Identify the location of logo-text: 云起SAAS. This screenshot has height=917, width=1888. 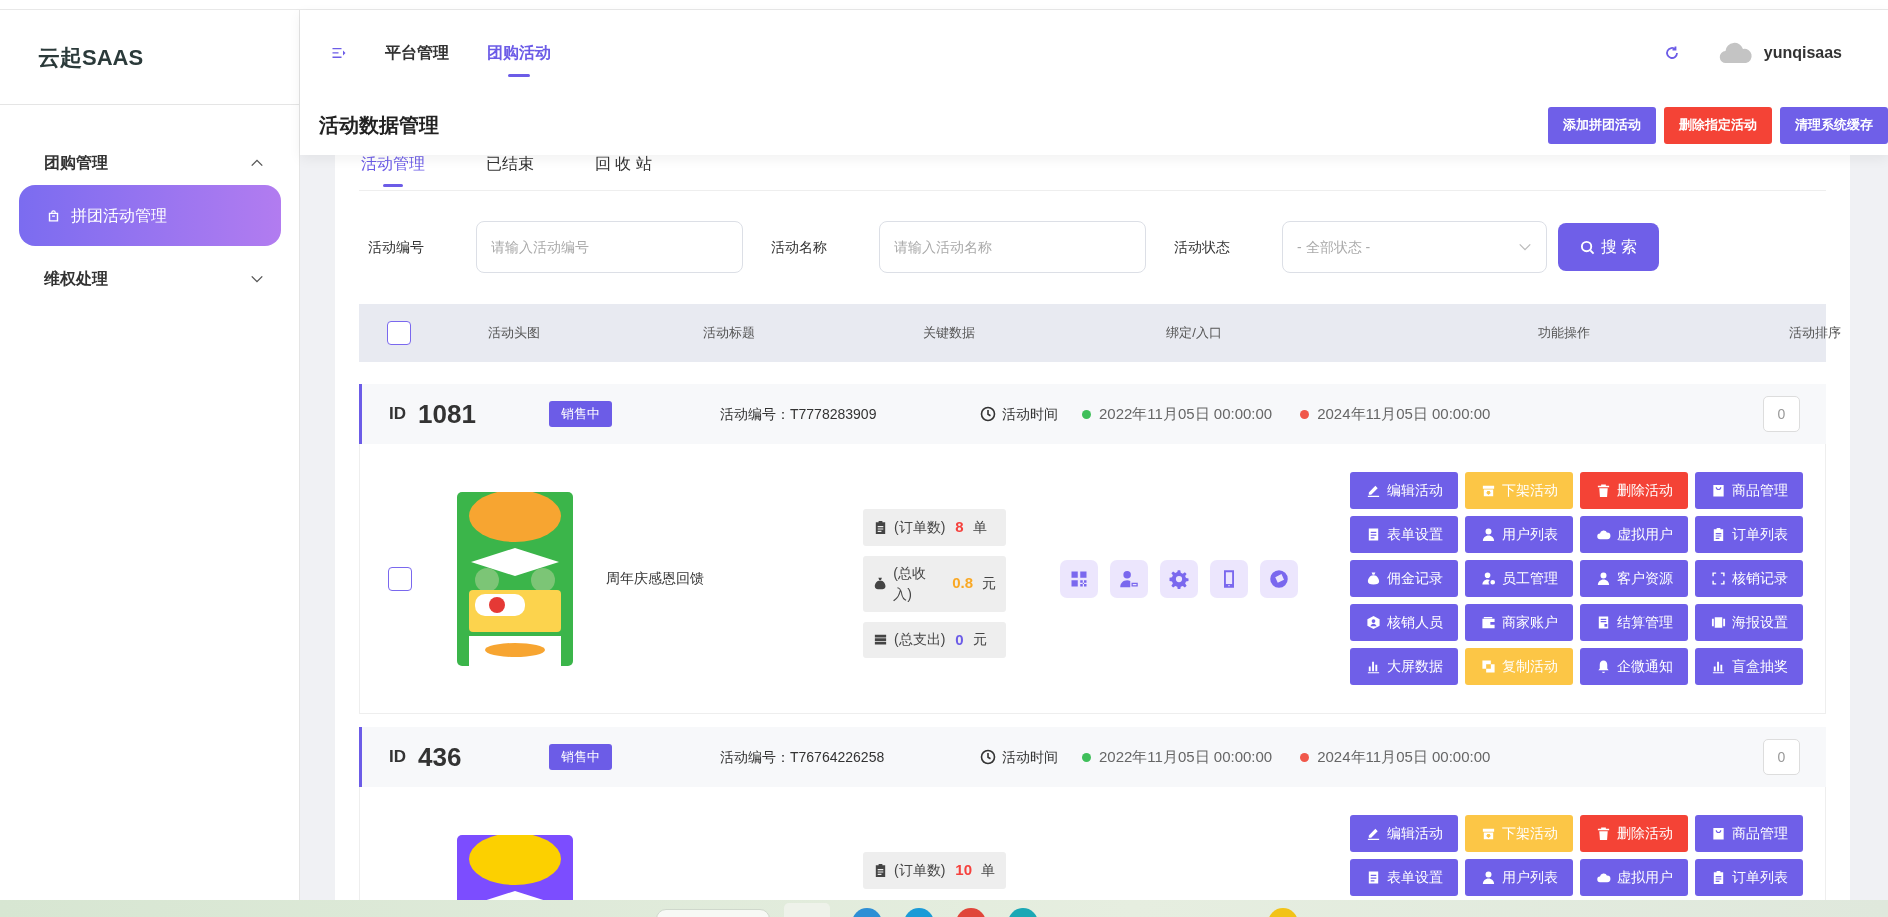
(91, 57).